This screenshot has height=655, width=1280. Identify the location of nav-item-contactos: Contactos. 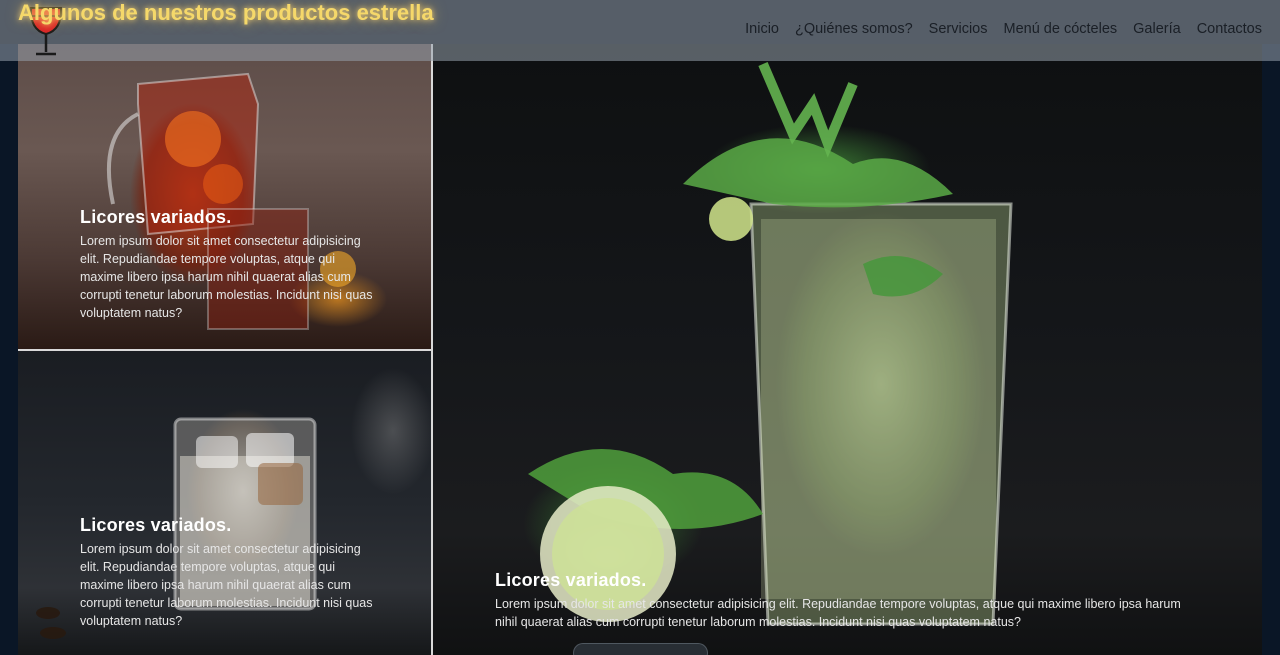
(1229, 29).